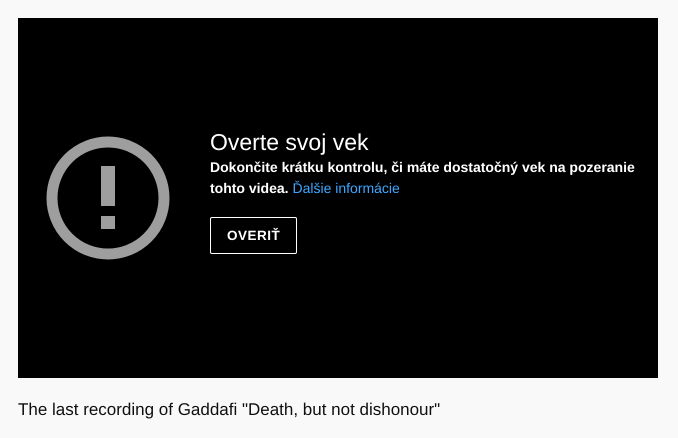  I want to click on age-check-title: Overte svoj vek, so click(289, 142).